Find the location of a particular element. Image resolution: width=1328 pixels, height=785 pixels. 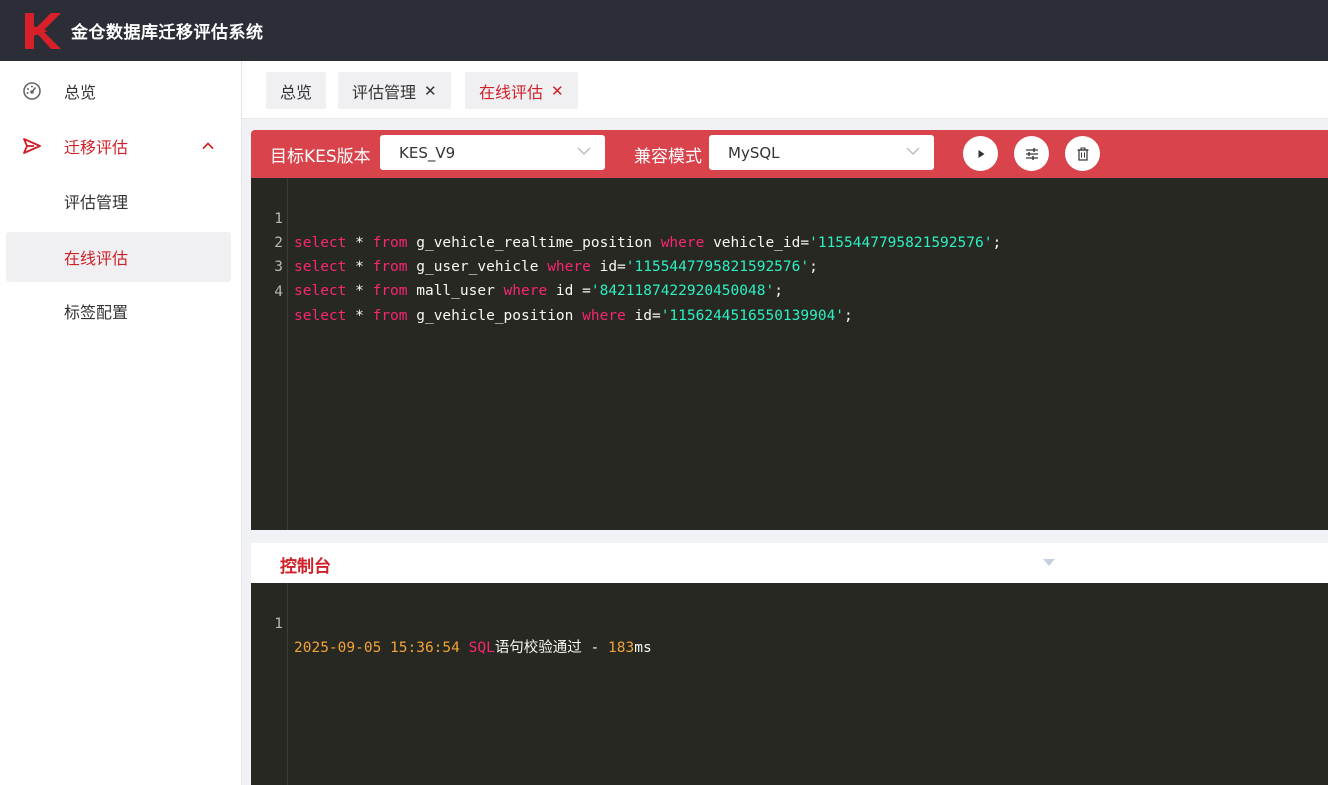

tab-bar: 总览 评估管理 ✕ 在线评估 ✕ is located at coordinates (785, 90).